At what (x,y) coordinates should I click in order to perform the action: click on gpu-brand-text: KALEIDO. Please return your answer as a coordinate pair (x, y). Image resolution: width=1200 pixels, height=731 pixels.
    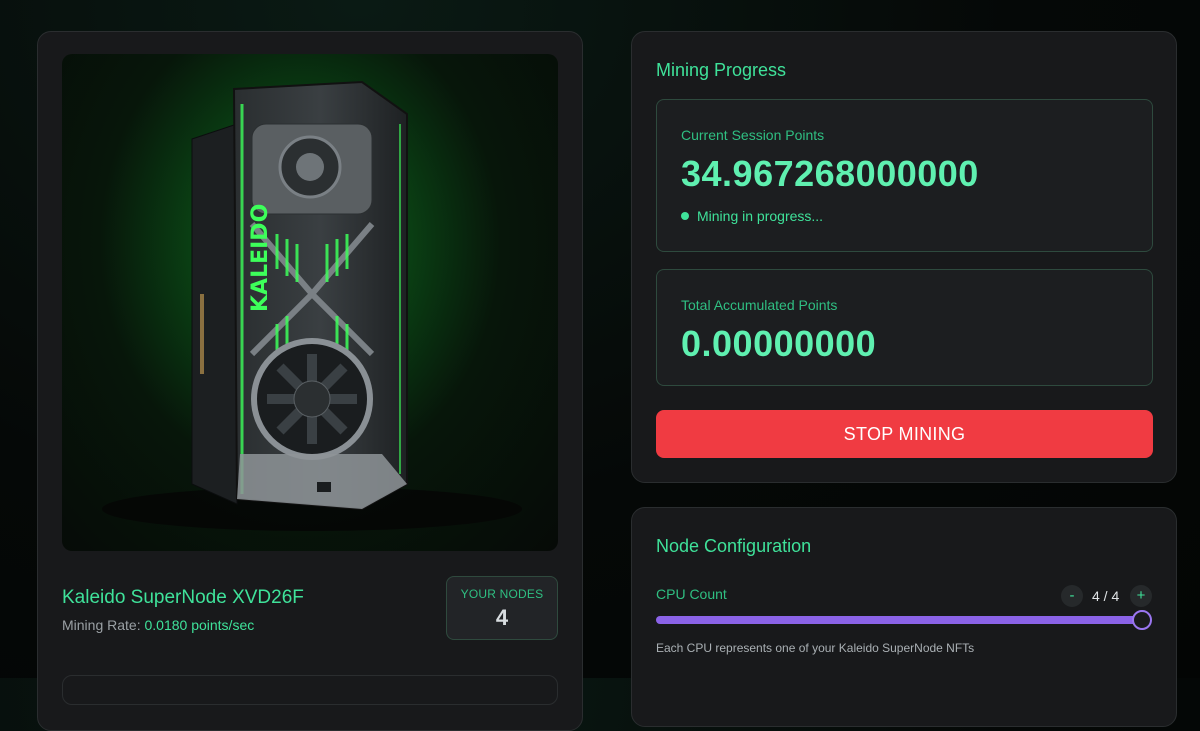
    Looking at the image, I should click on (260, 258).